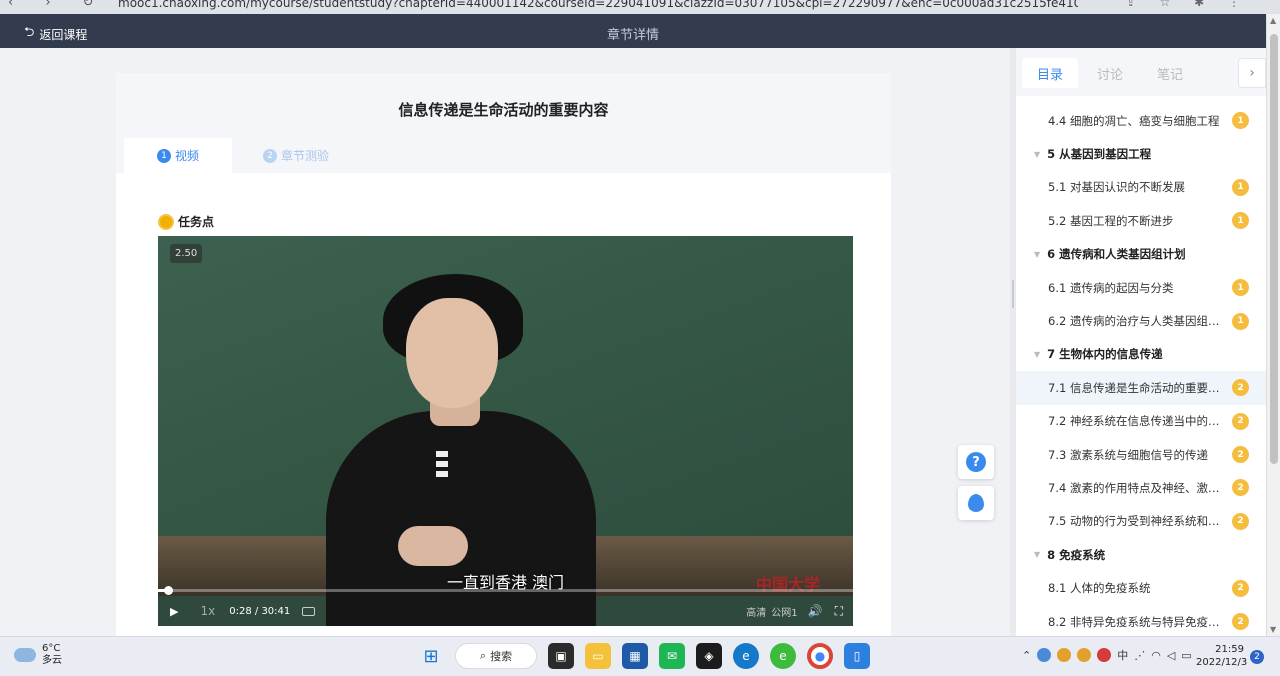 The width and height of the screenshot is (1280, 676). I want to click on clock: 21:59 2022/12/3, so click(1221, 656).